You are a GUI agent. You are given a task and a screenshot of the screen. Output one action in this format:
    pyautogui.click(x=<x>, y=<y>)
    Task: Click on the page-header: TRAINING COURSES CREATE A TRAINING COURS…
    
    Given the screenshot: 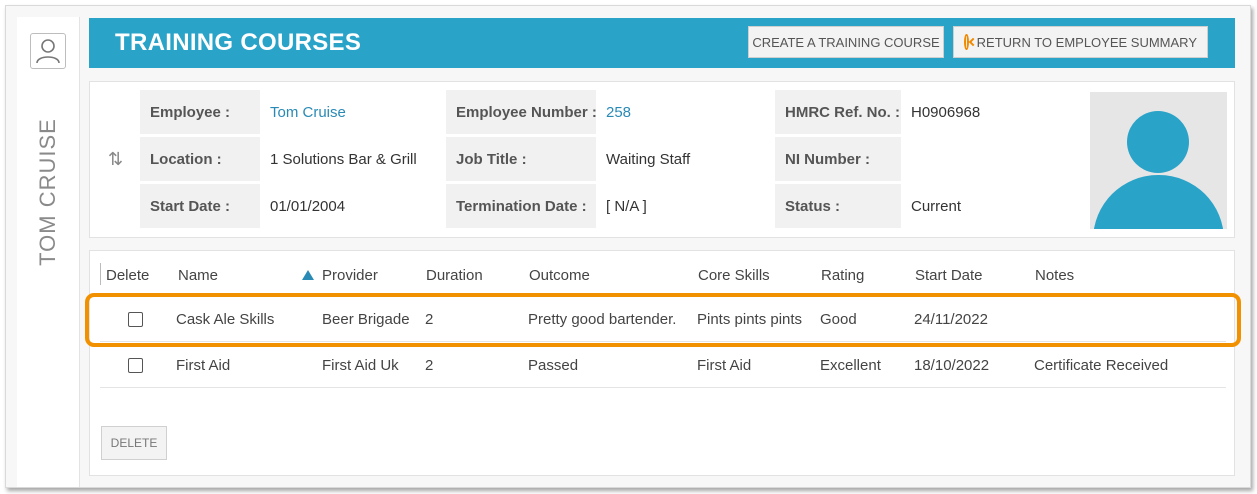 What is the action you would take?
    pyautogui.click(x=662, y=43)
    